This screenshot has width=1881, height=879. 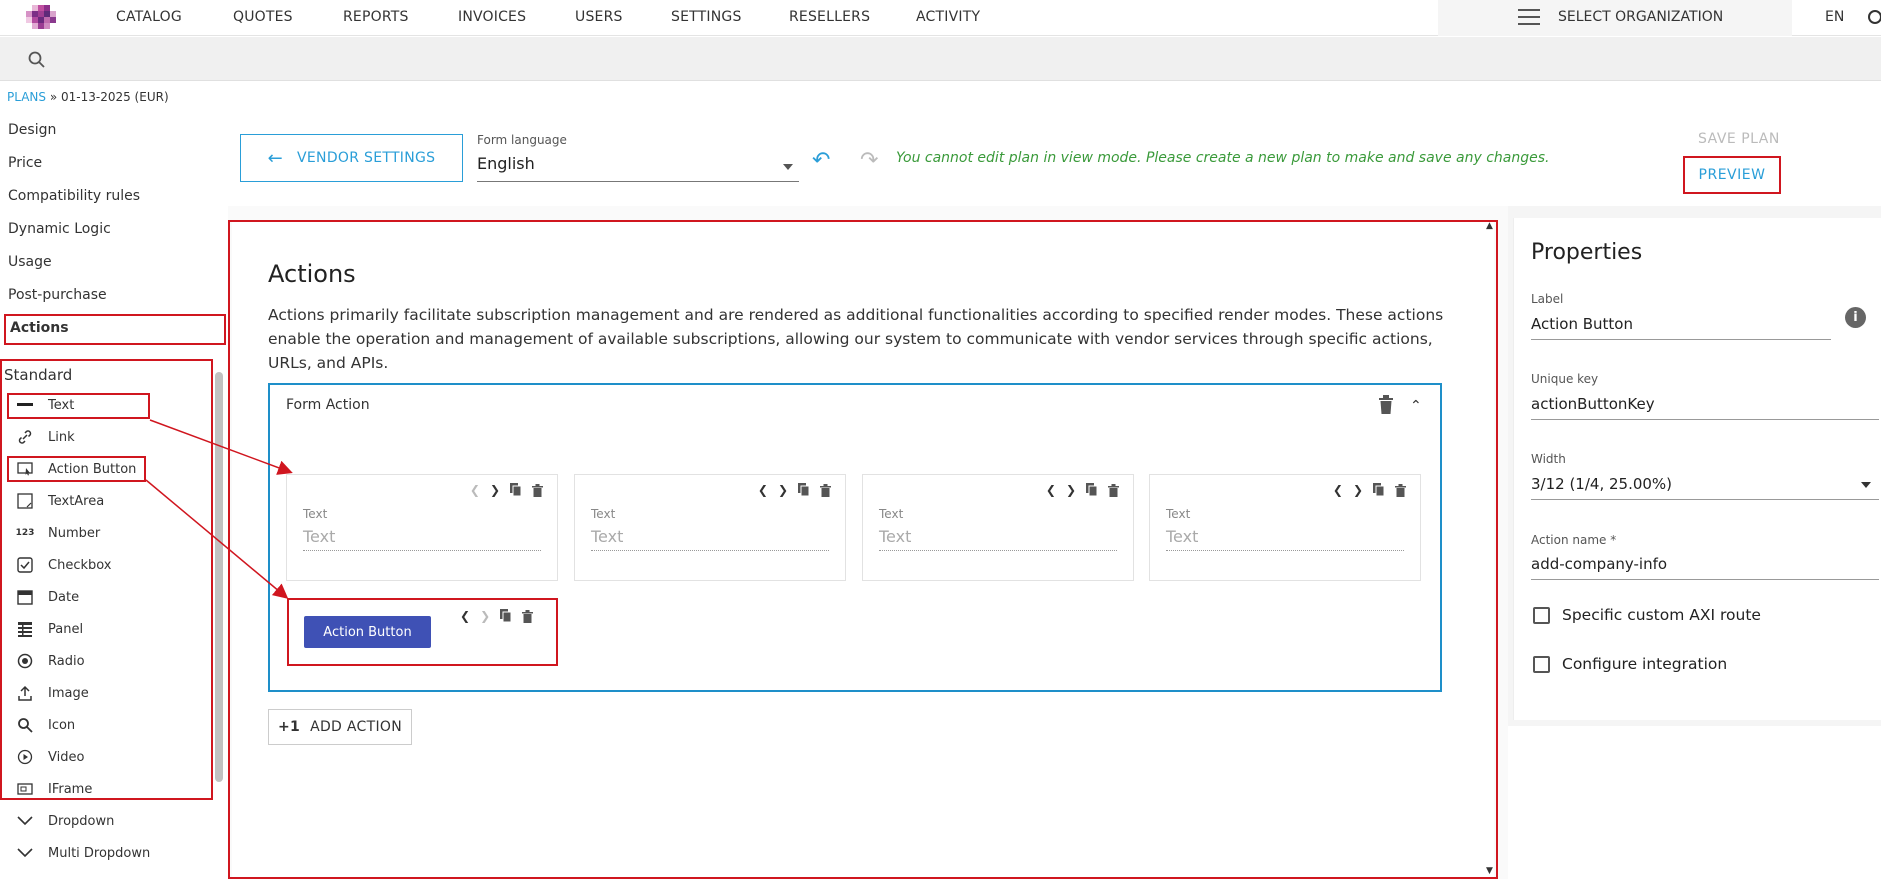 What do you see at coordinates (50, 757) in the screenshot?
I see `palette-item-video: Video` at bounding box center [50, 757].